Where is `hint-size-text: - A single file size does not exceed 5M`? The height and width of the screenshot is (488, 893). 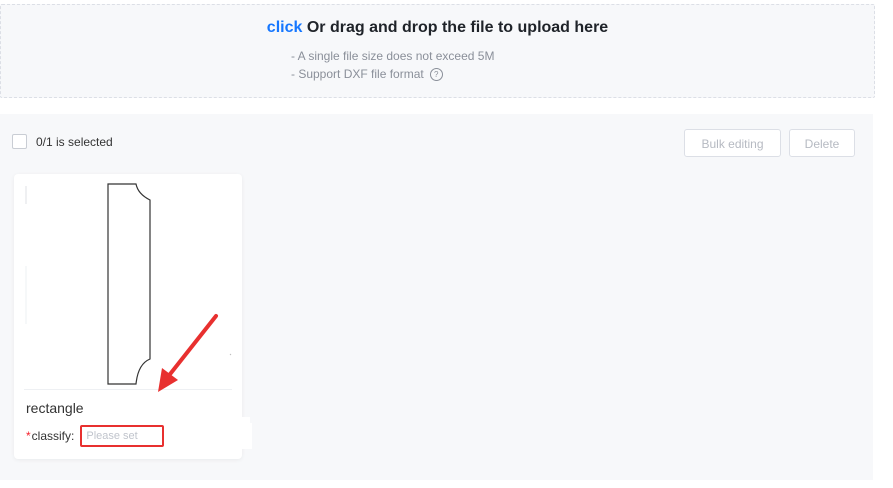 hint-size-text: - A single file size does not exceed 5M is located at coordinates (393, 56).